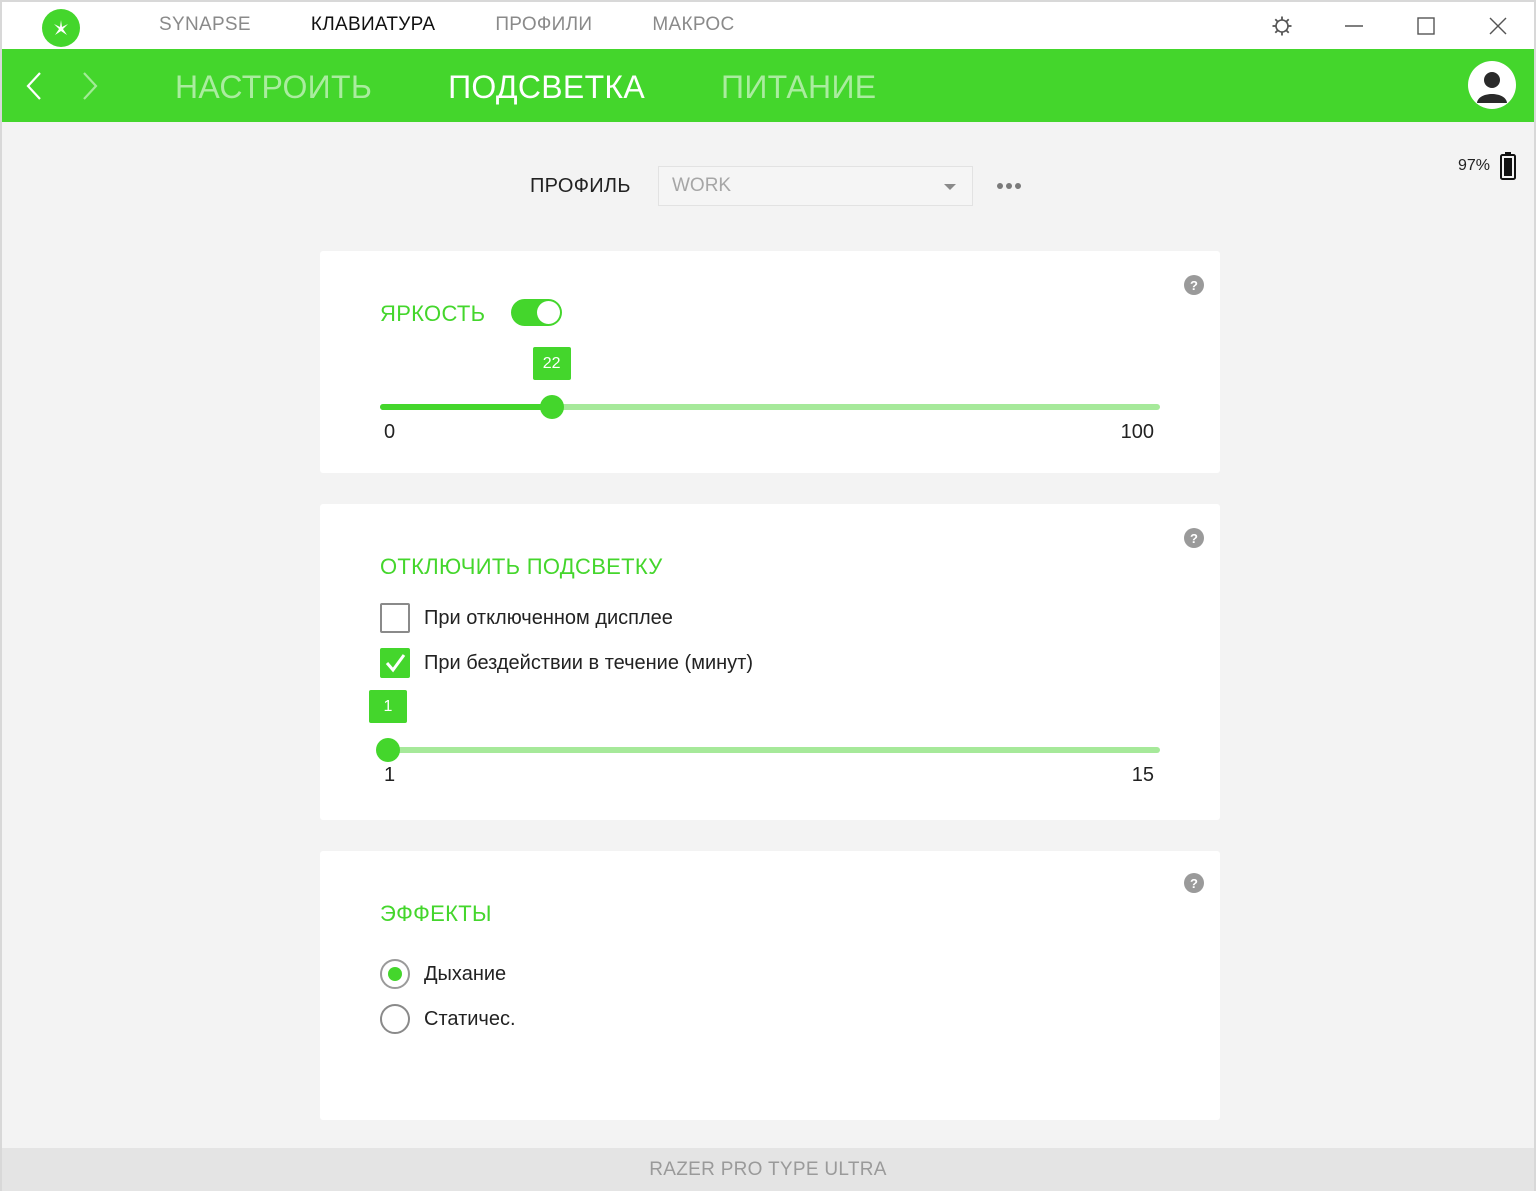 The width and height of the screenshot is (1536, 1191). Describe the element at coordinates (551, 363) in the screenshot. I see `slider-value-tooltip: 22` at that location.